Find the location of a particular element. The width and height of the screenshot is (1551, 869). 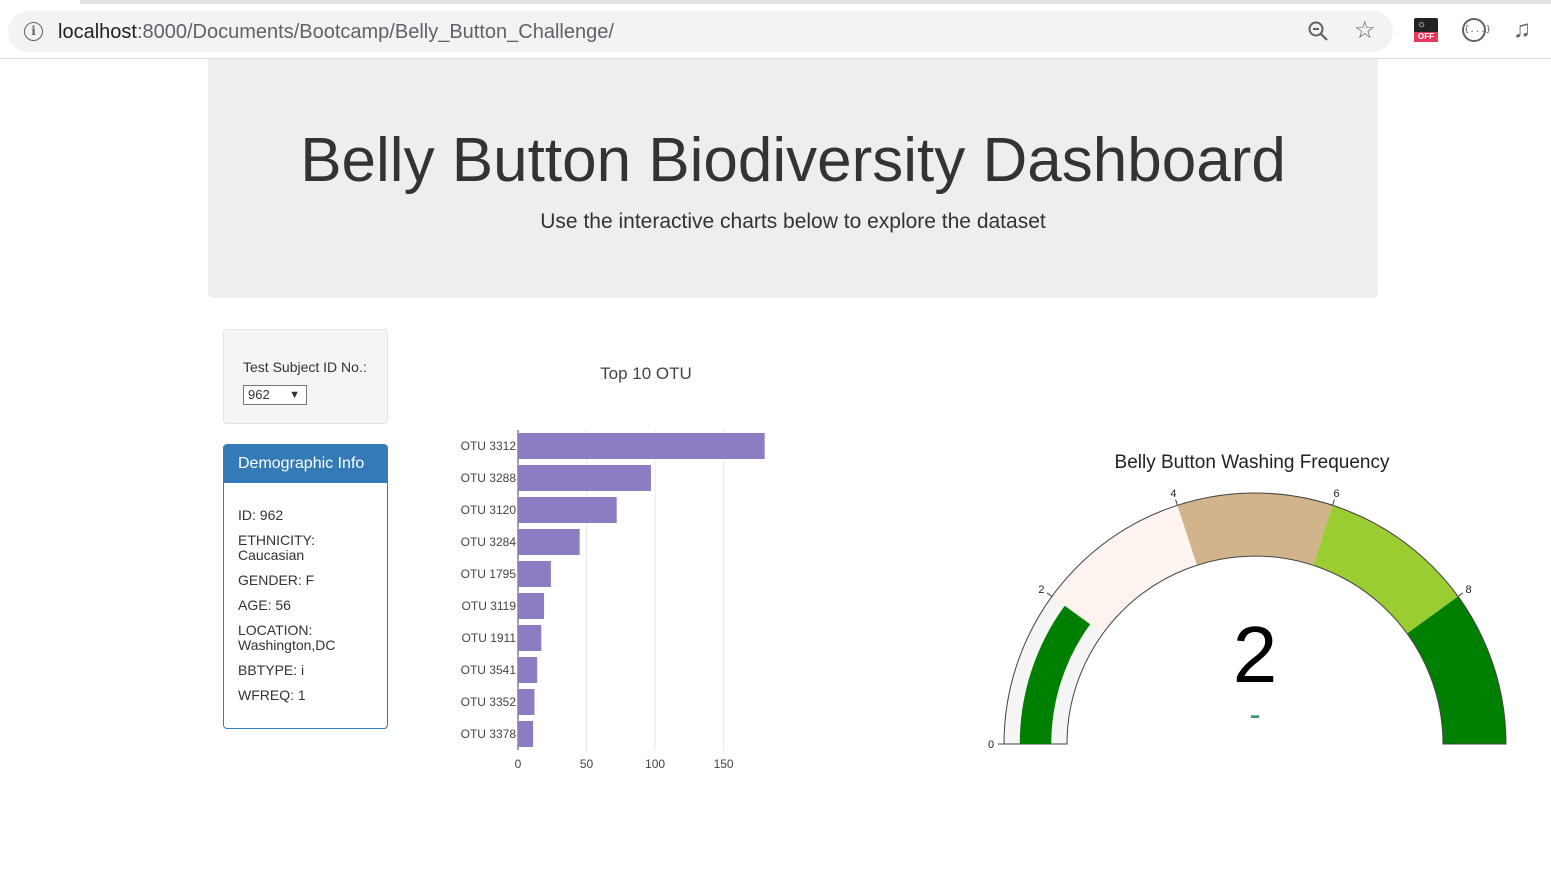

demographic-row: BBTYPE: i is located at coordinates (312, 670).